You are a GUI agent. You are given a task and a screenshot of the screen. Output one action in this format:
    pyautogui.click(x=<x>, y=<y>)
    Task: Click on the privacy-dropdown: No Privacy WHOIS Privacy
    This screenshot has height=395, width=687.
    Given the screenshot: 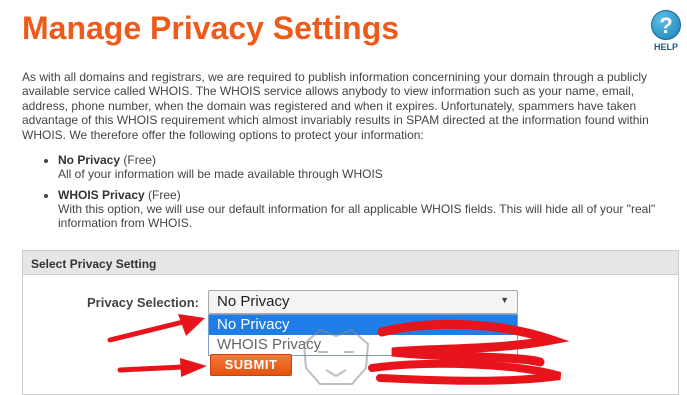 What is the action you would take?
    pyautogui.click(x=363, y=335)
    